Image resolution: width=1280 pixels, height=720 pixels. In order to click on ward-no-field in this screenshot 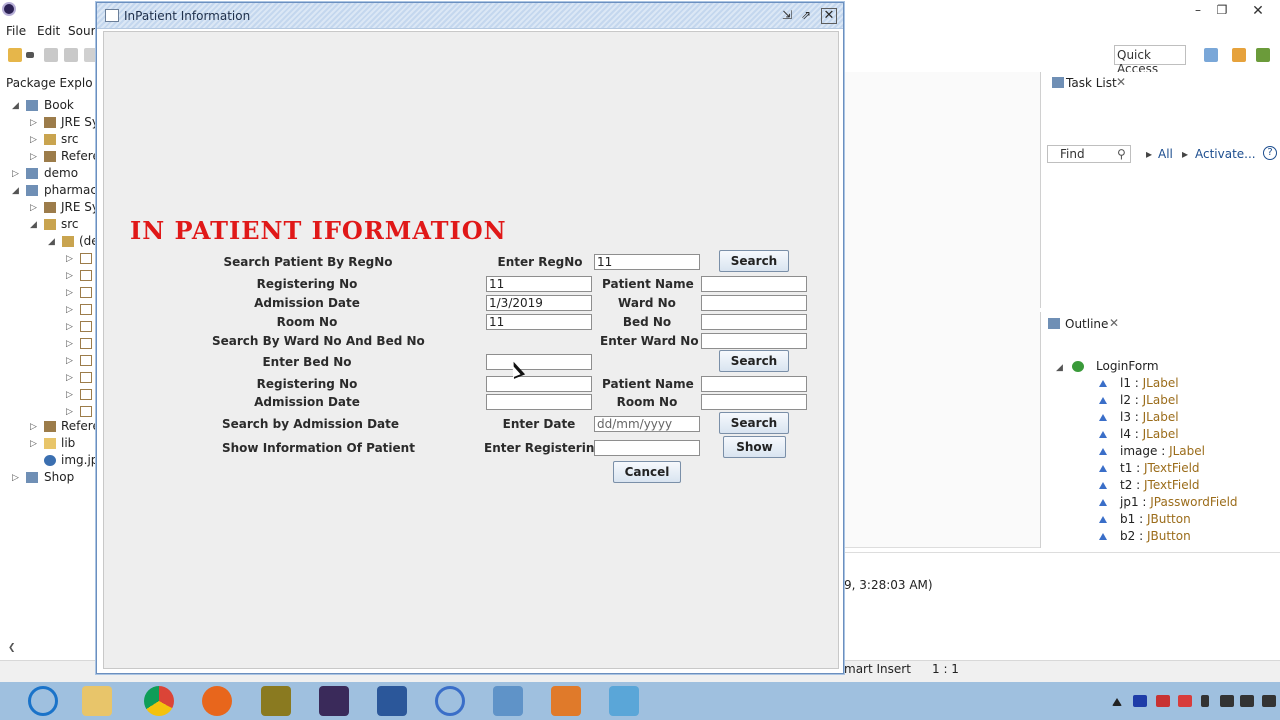, I will do `click(754, 303)`.